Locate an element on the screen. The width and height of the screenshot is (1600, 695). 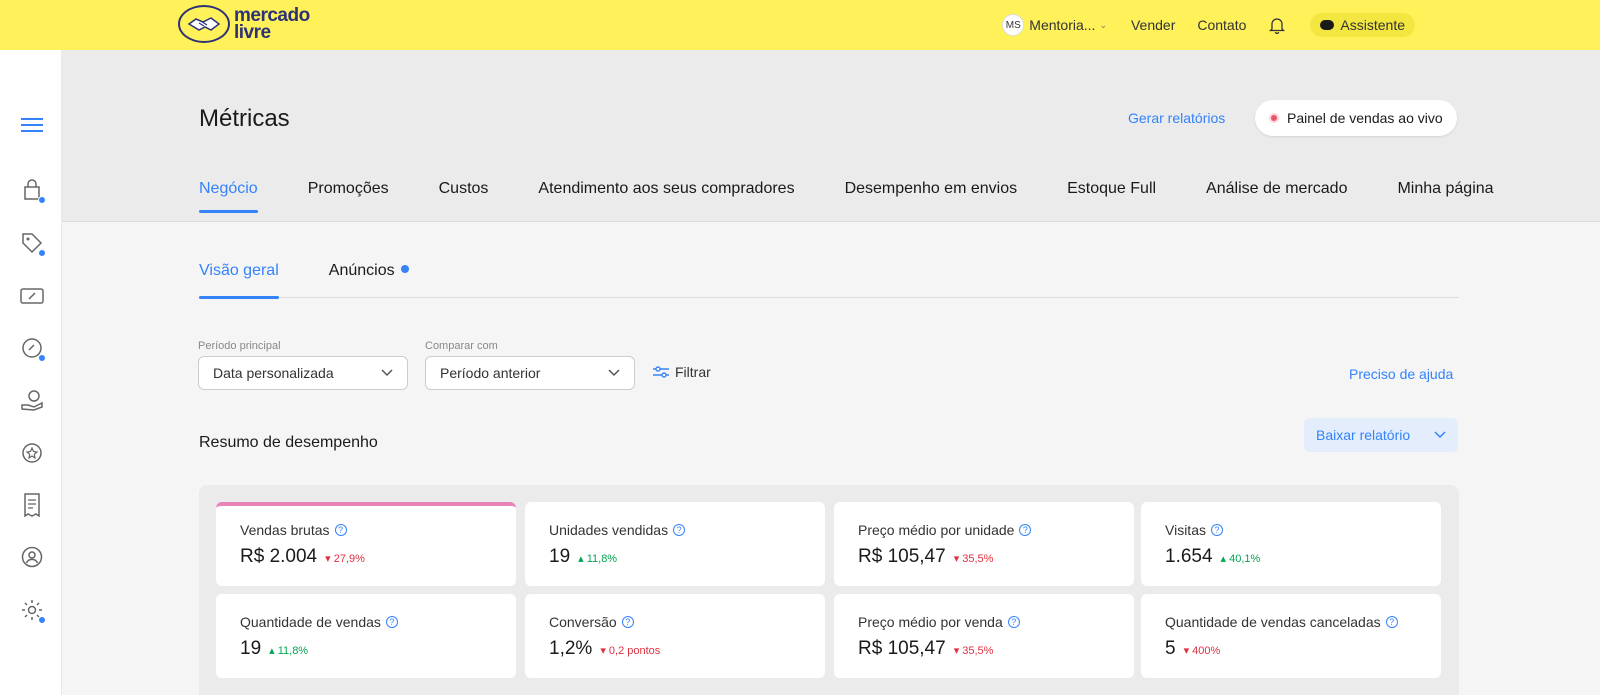
period-field: Período principal Data personalizada is located at coordinates (303, 365).